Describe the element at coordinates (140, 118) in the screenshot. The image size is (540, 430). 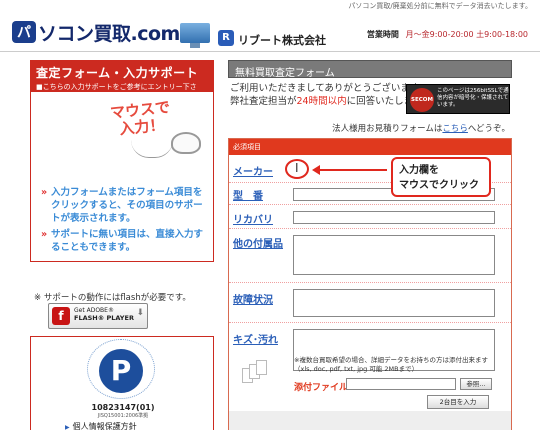
I see `mouse-input-title: マウスで 入力！` at that location.